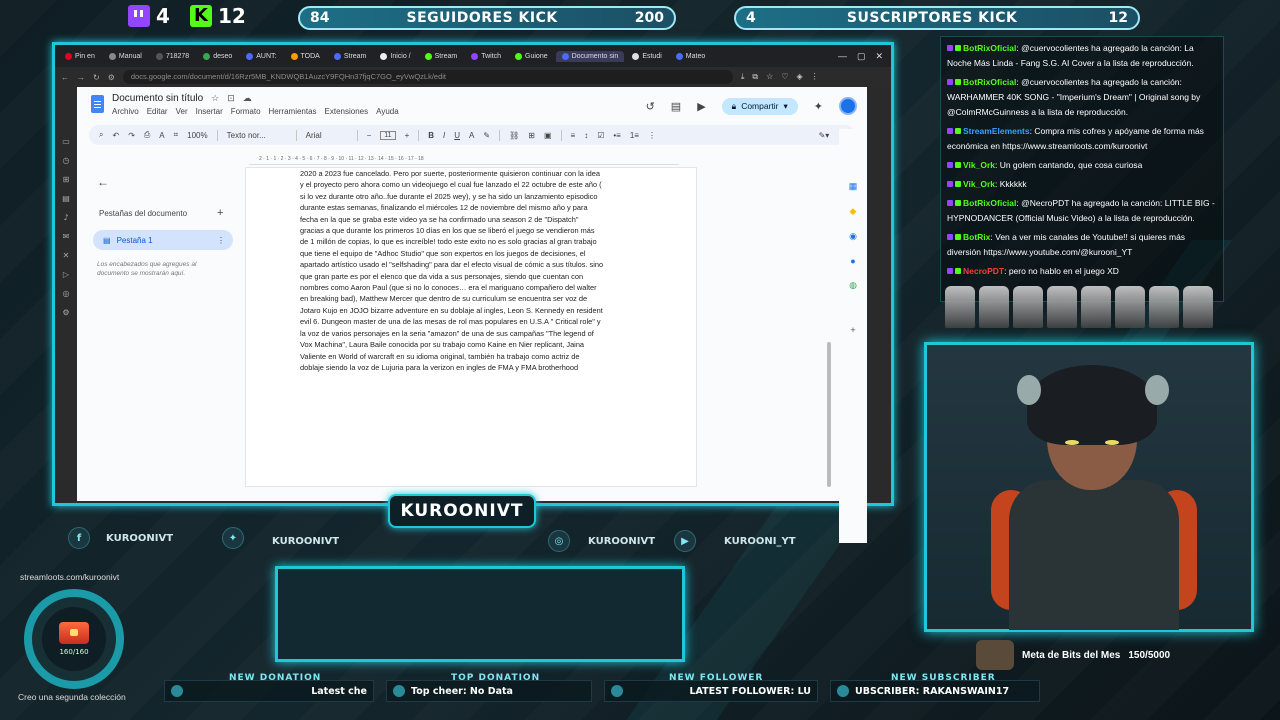  What do you see at coordinates (701, 106) in the screenshot?
I see `meet-icon: ▶` at bounding box center [701, 106].